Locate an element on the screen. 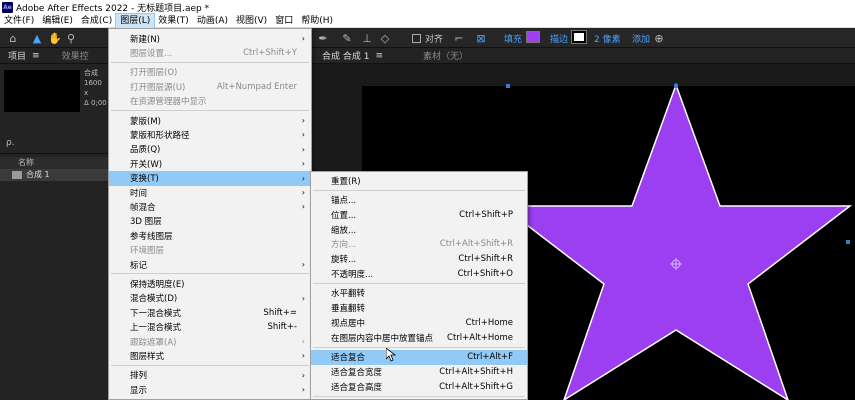 The image size is (855, 400). add-label: 添加 is located at coordinates (641, 38).